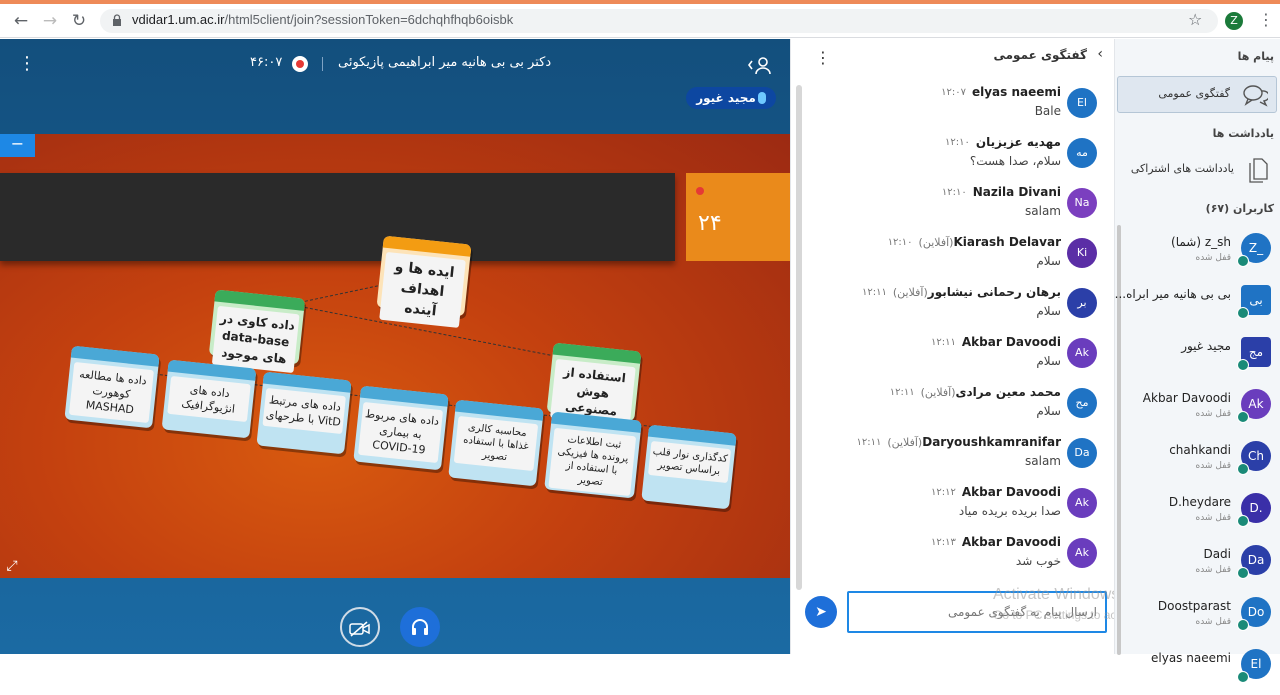 This screenshot has height=695, width=1280. What do you see at coordinates (1217, 554) in the screenshot?
I see `user-name: Dadi` at bounding box center [1217, 554].